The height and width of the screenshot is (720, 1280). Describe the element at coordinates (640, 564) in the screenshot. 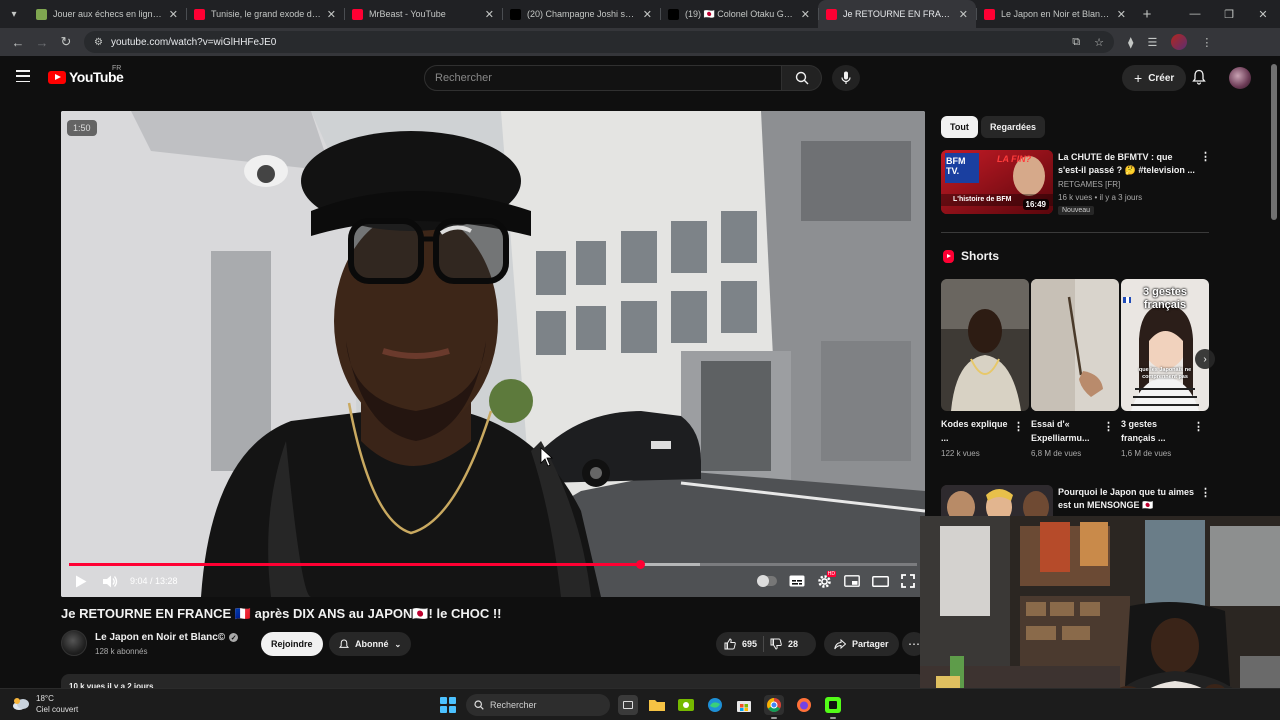

I see `scrubber-handle` at that location.